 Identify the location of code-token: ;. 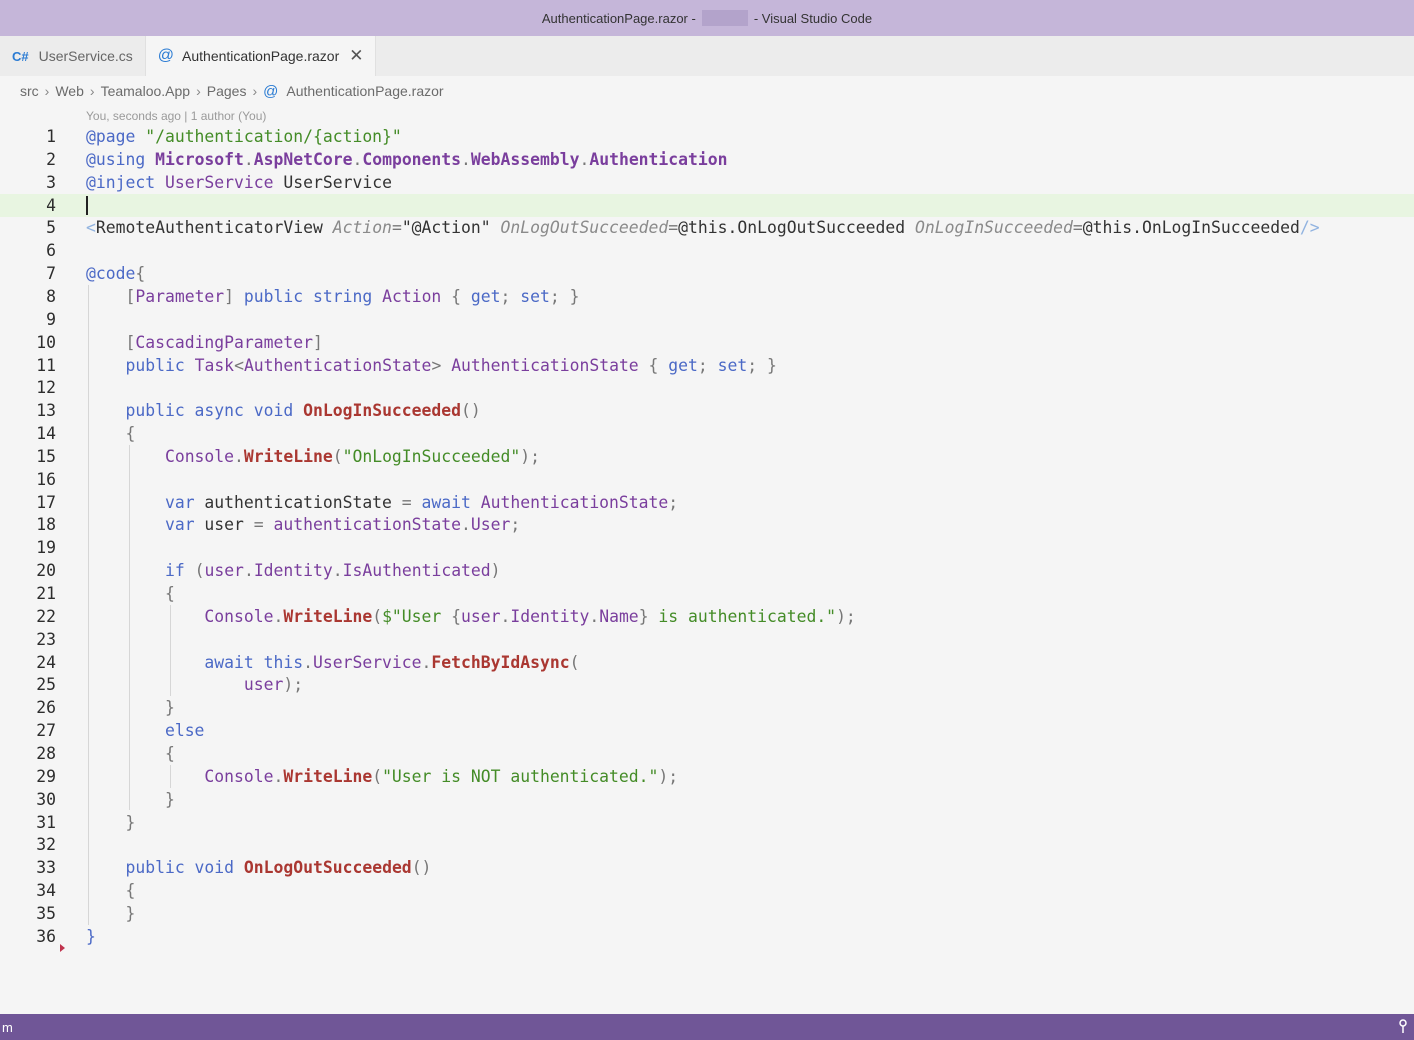
(707, 365).